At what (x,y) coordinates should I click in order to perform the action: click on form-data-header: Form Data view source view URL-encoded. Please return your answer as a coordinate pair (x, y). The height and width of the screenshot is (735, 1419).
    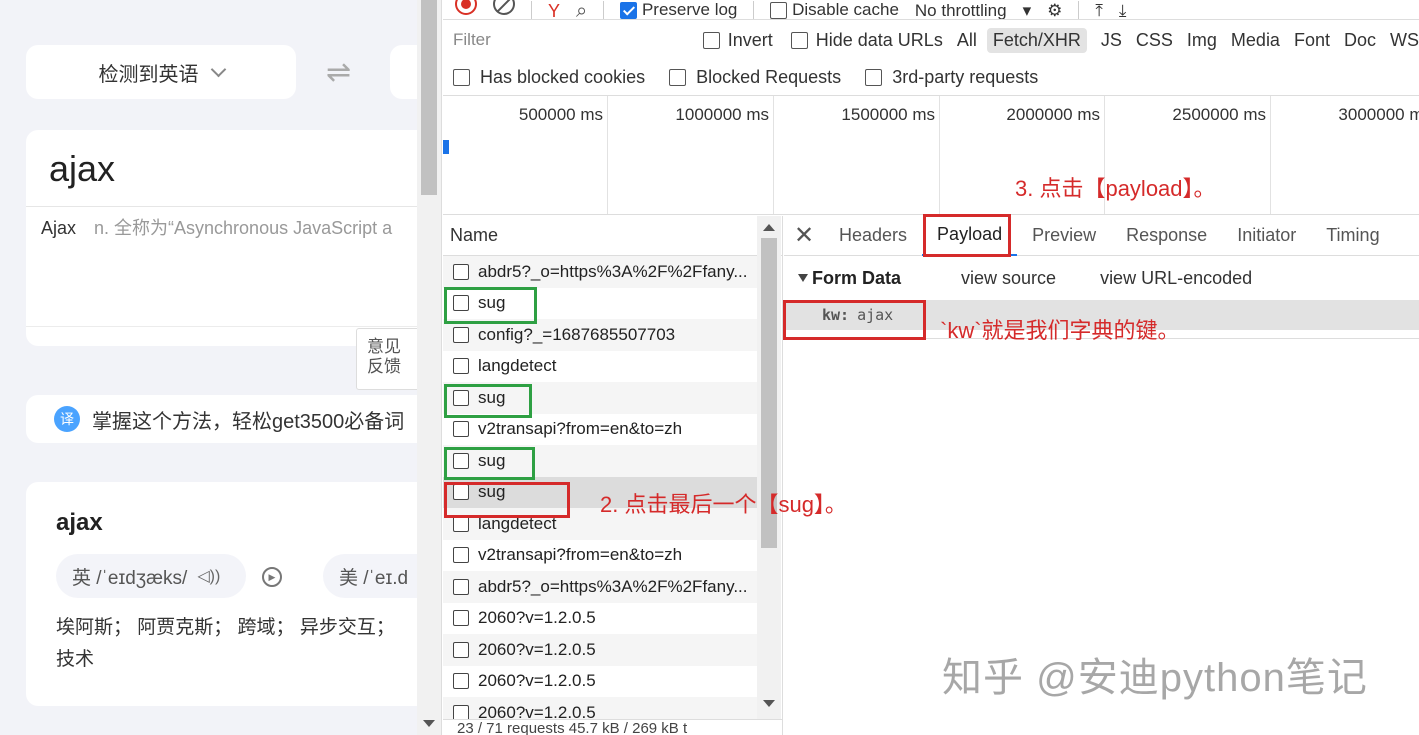
    Looking at the image, I should click on (1101, 278).